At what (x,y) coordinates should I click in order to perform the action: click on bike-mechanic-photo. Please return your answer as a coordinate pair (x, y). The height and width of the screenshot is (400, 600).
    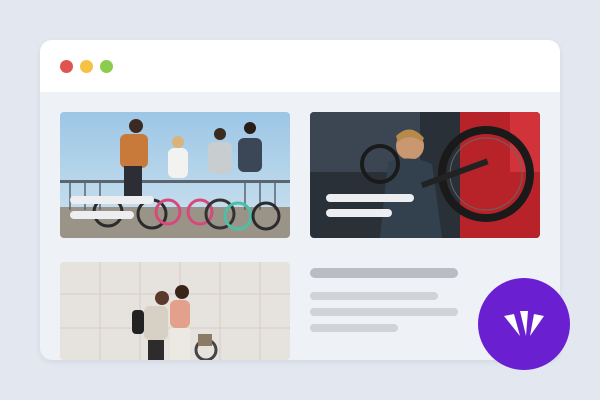
    Looking at the image, I should click on (425, 175).